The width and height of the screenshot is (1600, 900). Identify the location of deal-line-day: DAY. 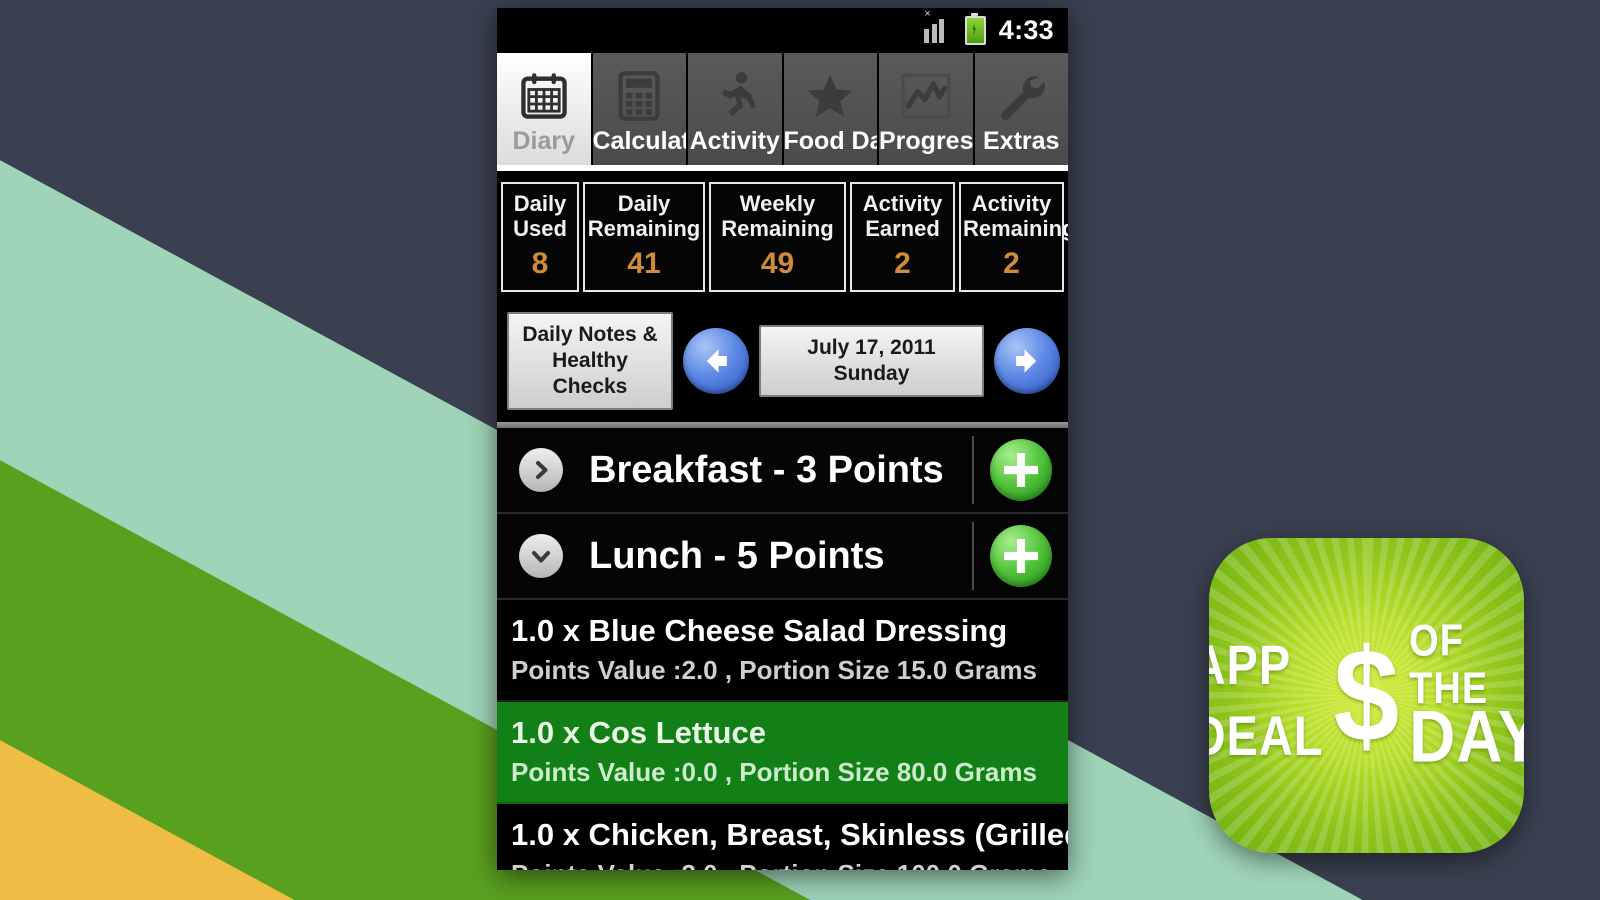
(1466, 735).